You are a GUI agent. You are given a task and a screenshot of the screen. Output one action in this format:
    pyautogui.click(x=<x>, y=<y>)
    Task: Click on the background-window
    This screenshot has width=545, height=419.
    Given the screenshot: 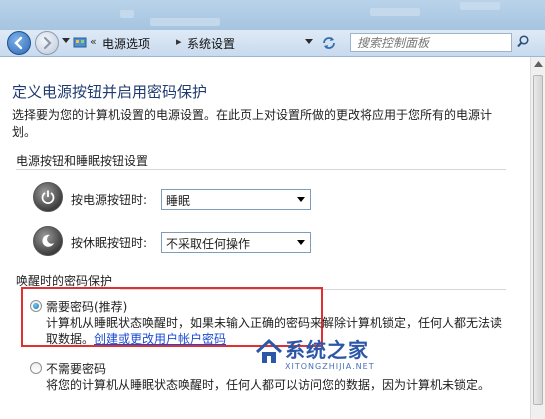 What is the action you would take?
    pyautogui.click(x=272, y=15)
    